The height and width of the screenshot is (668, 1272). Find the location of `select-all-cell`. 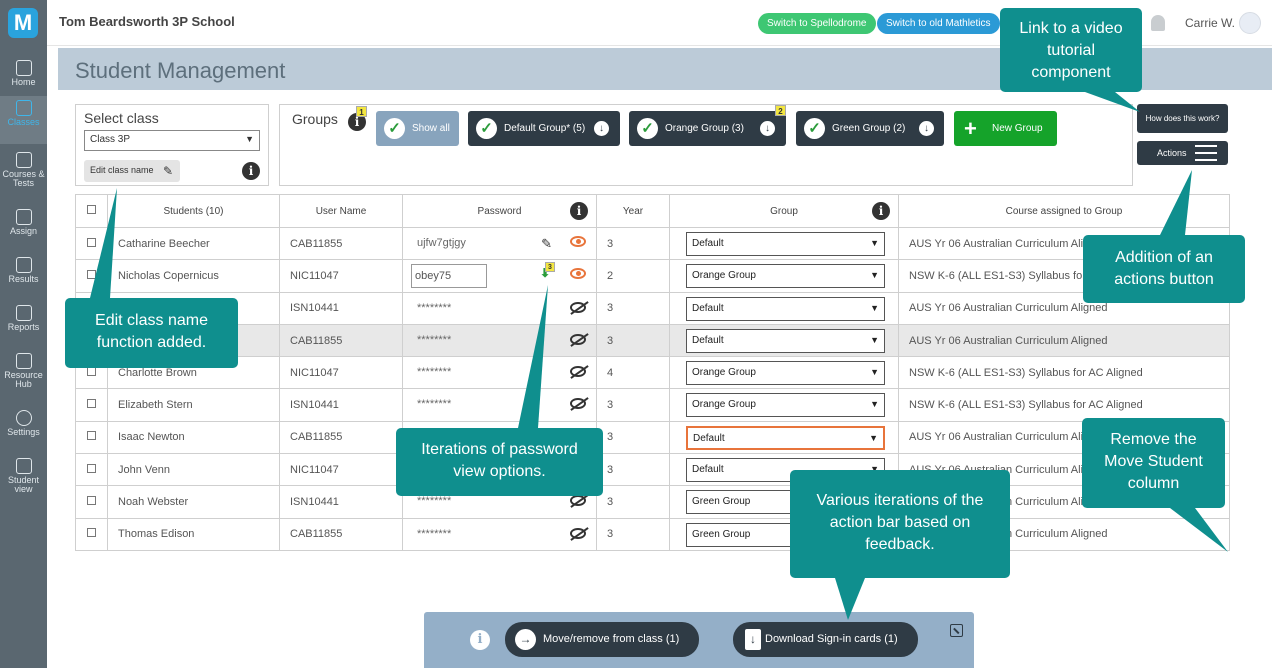

select-all-cell is located at coordinates (91, 211).